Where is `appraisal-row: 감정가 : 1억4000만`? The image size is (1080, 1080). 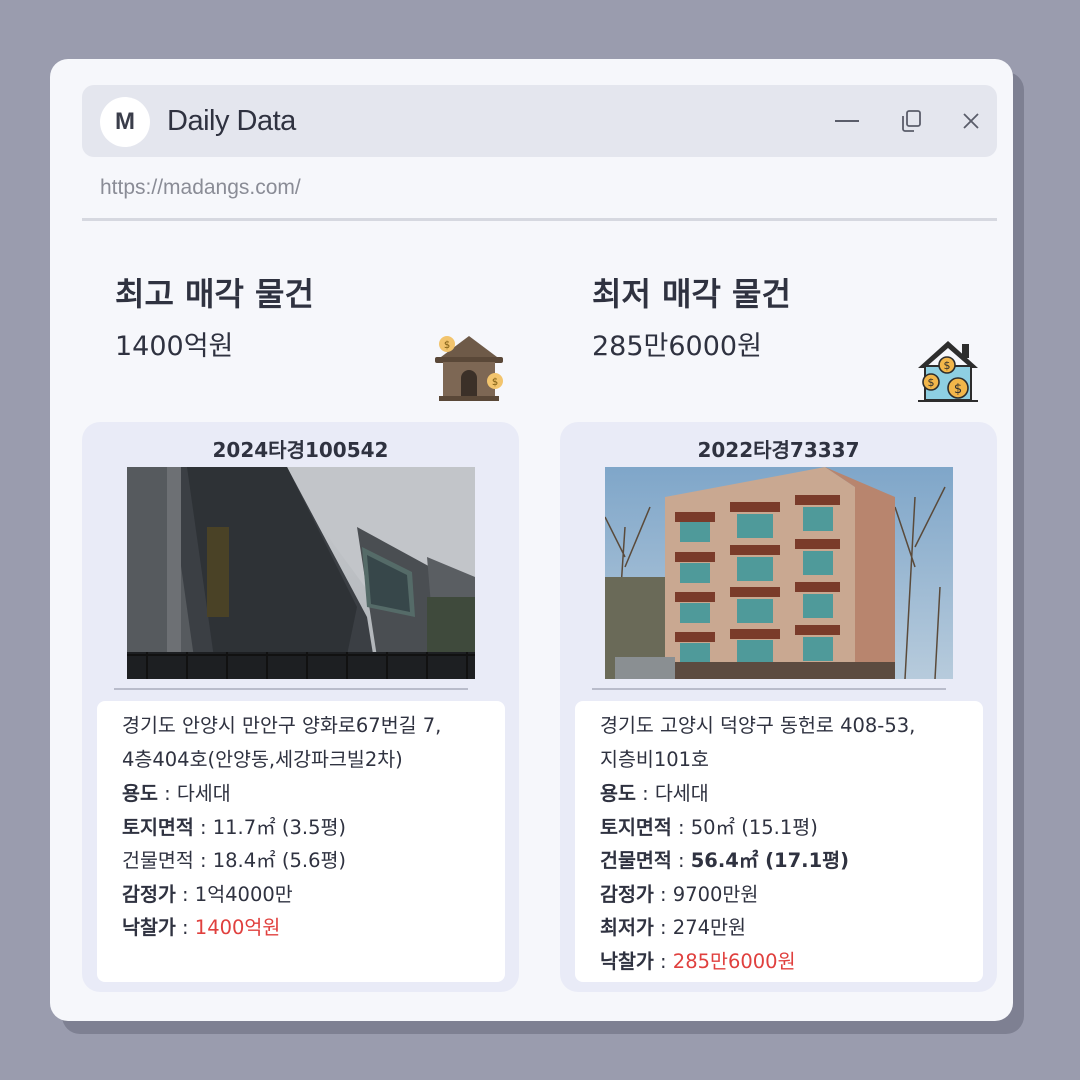 appraisal-row: 감정가 : 1억4000만 is located at coordinates (207, 894).